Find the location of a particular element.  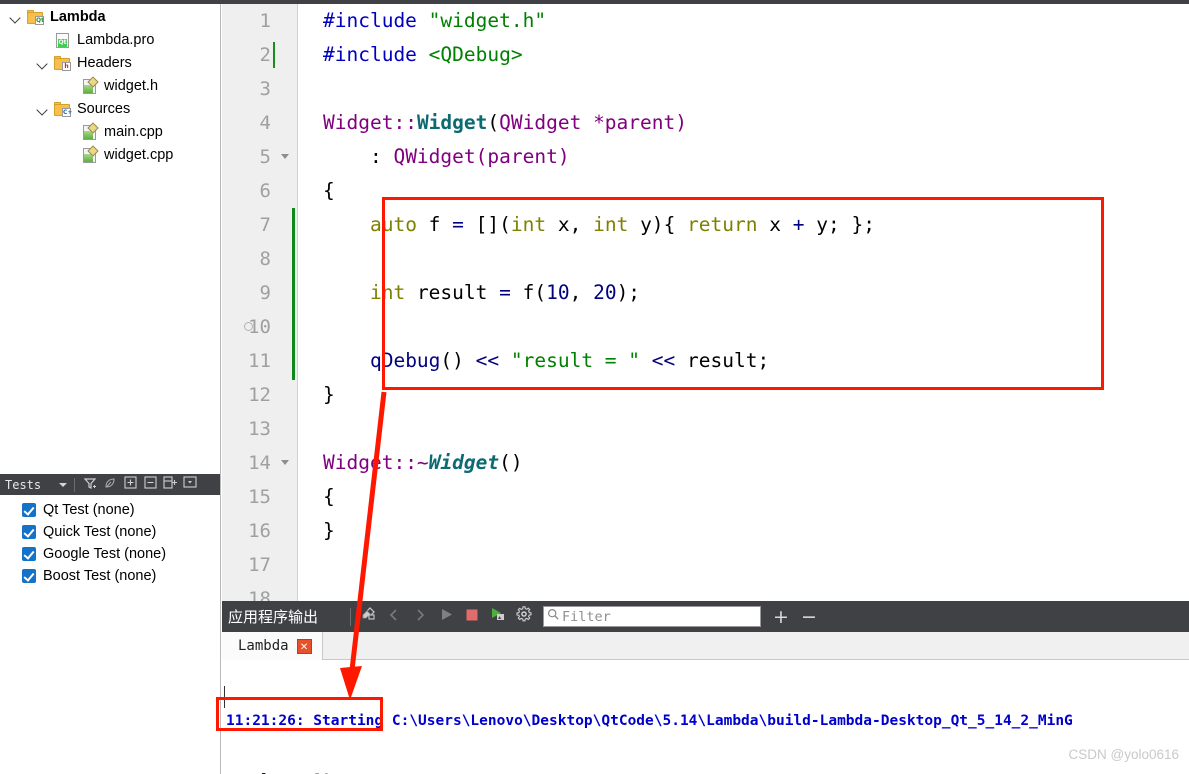

filter-input: Filter is located at coordinates (652, 616).